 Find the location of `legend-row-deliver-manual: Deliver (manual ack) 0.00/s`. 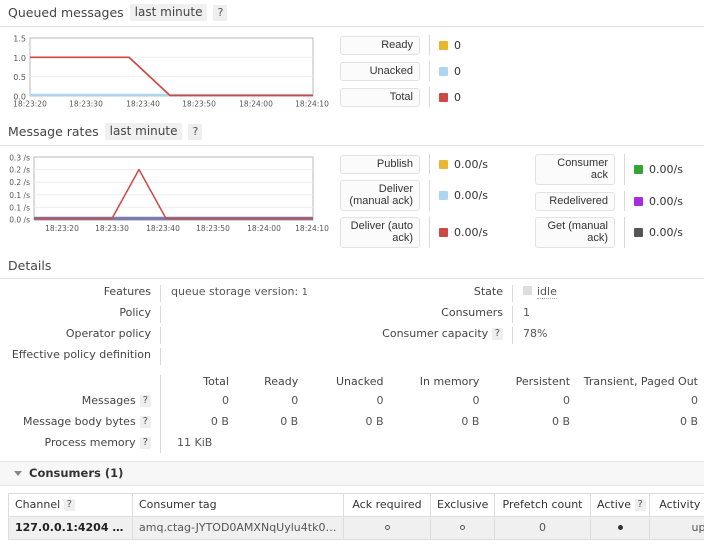

legend-row-deliver-manual: Deliver (manual ack) 0.00/s is located at coordinates (437, 195).